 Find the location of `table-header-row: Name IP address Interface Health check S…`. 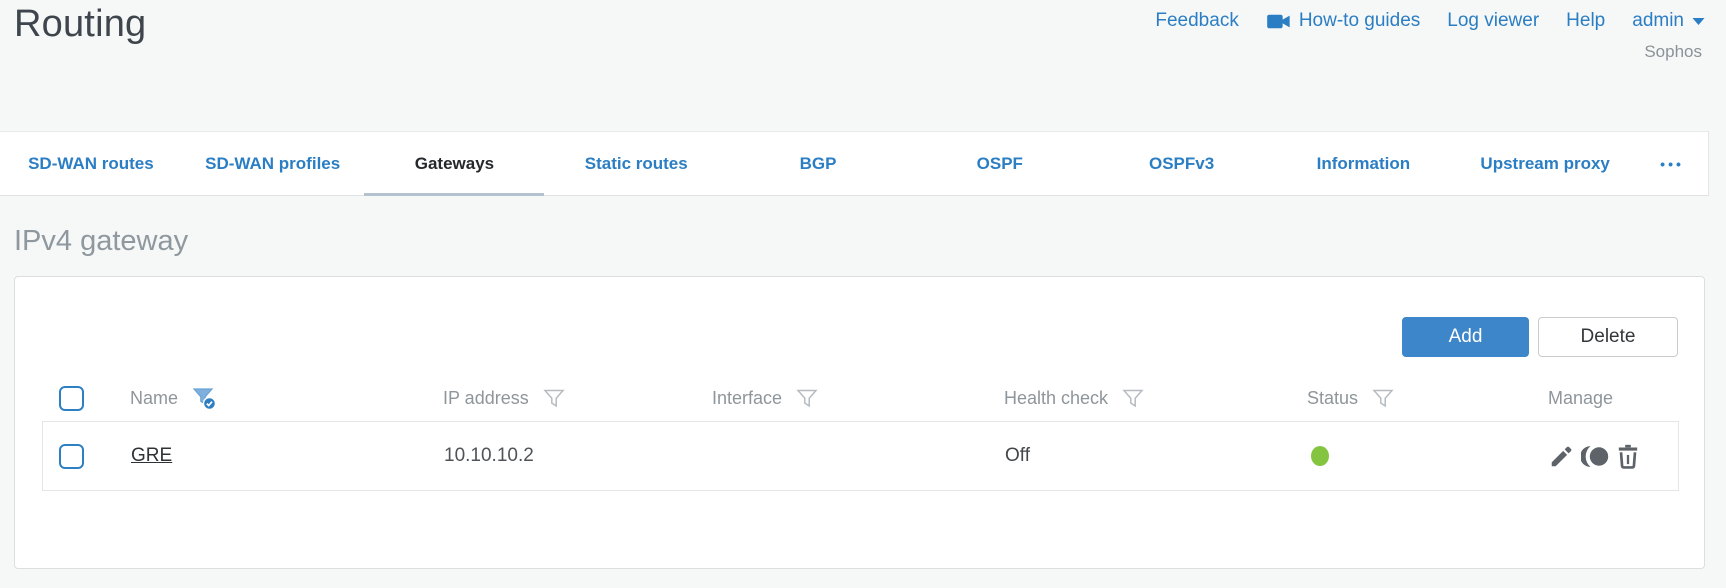

table-header-row: Name IP address Interface Health check S… is located at coordinates (860, 398).